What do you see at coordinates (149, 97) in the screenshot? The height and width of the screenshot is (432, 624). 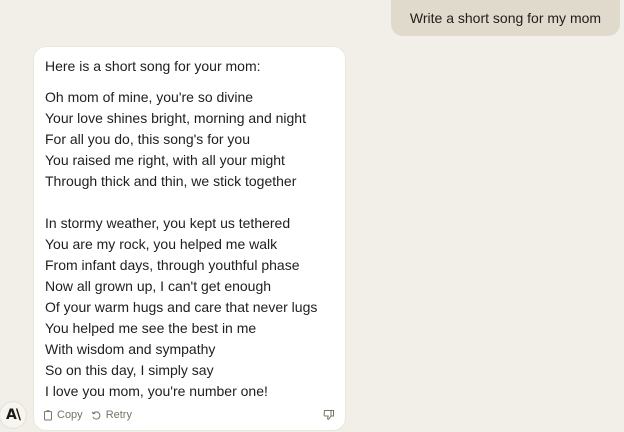 I see `lyric-line: Oh mom of mine, you're so divine` at bounding box center [149, 97].